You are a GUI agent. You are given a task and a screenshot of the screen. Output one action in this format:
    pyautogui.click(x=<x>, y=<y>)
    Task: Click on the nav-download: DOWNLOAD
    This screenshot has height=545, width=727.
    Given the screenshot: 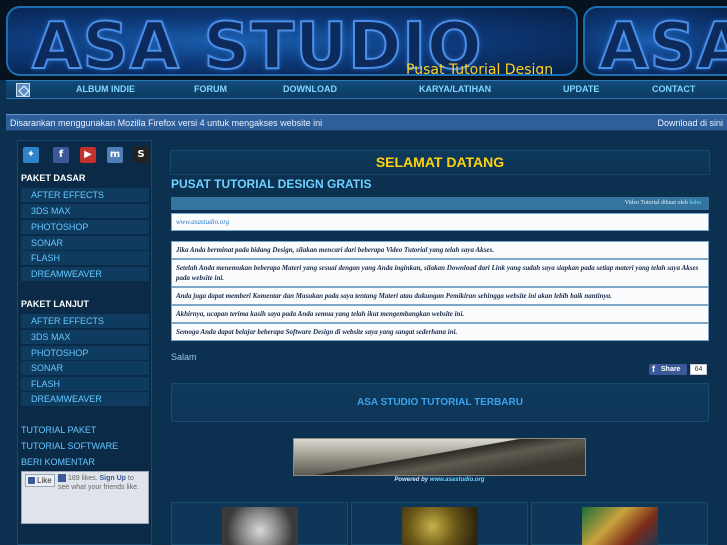 What is the action you would take?
    pyautogui.click(x=310, y=89)
    